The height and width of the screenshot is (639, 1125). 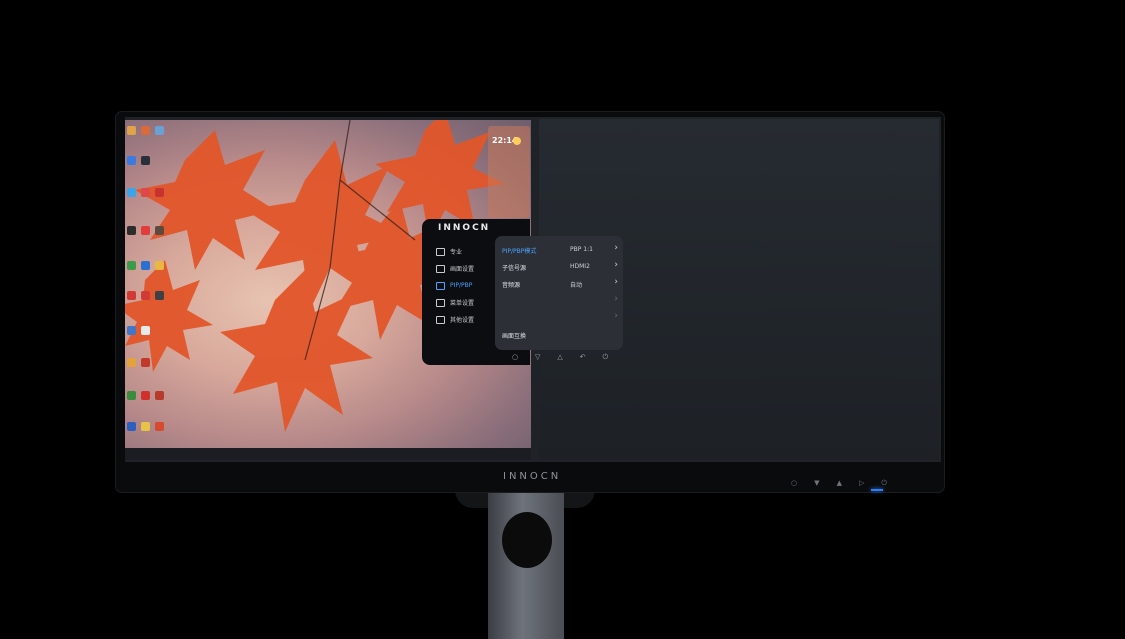 I want to click on submenu-label: PIP/PBP模式, so click(x=519, y=251).